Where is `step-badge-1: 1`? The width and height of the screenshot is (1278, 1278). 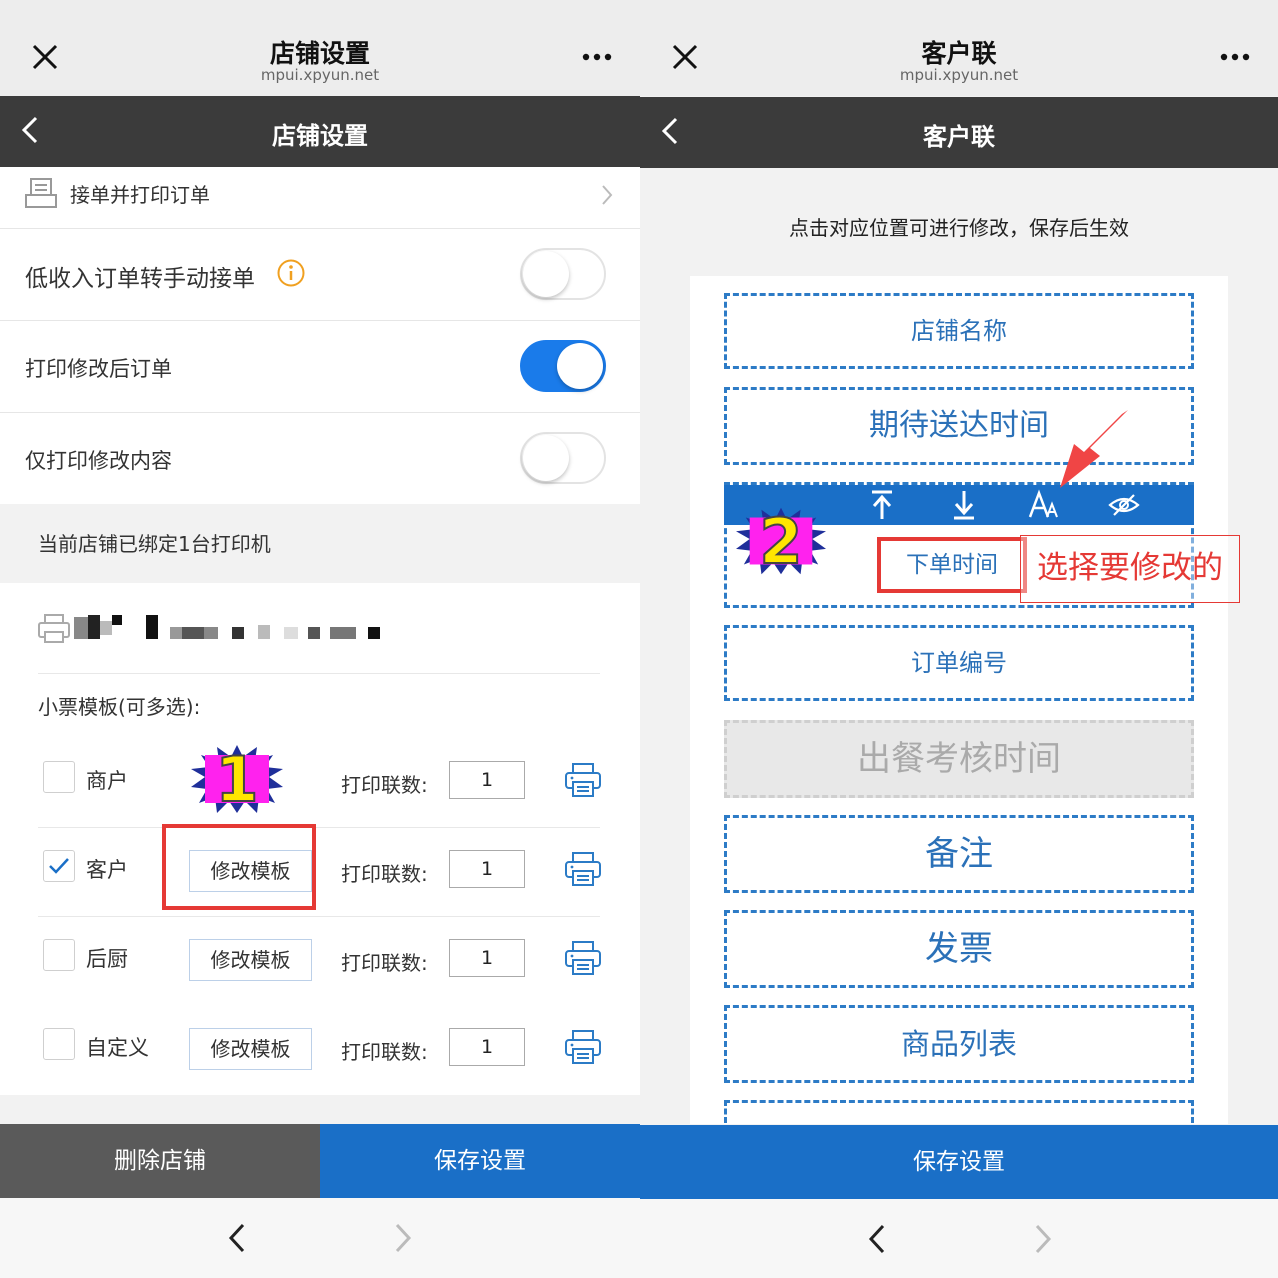 step-badge-1: 1 is located at coordinates (237, 779).